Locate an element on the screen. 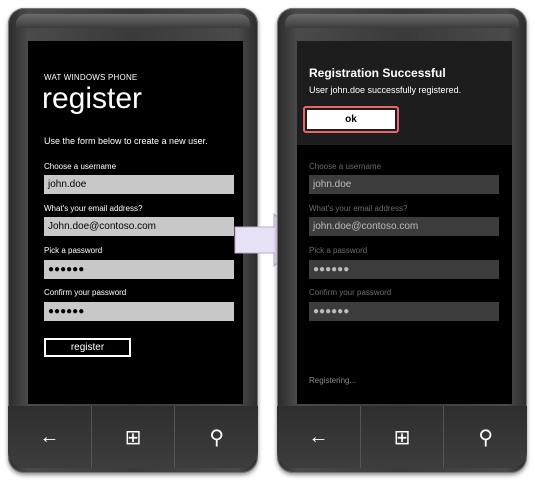 The width and height of the screenshot is (535, 480). dialog-message: User john.doe successfully registered. is located at coordinates (385, 90).